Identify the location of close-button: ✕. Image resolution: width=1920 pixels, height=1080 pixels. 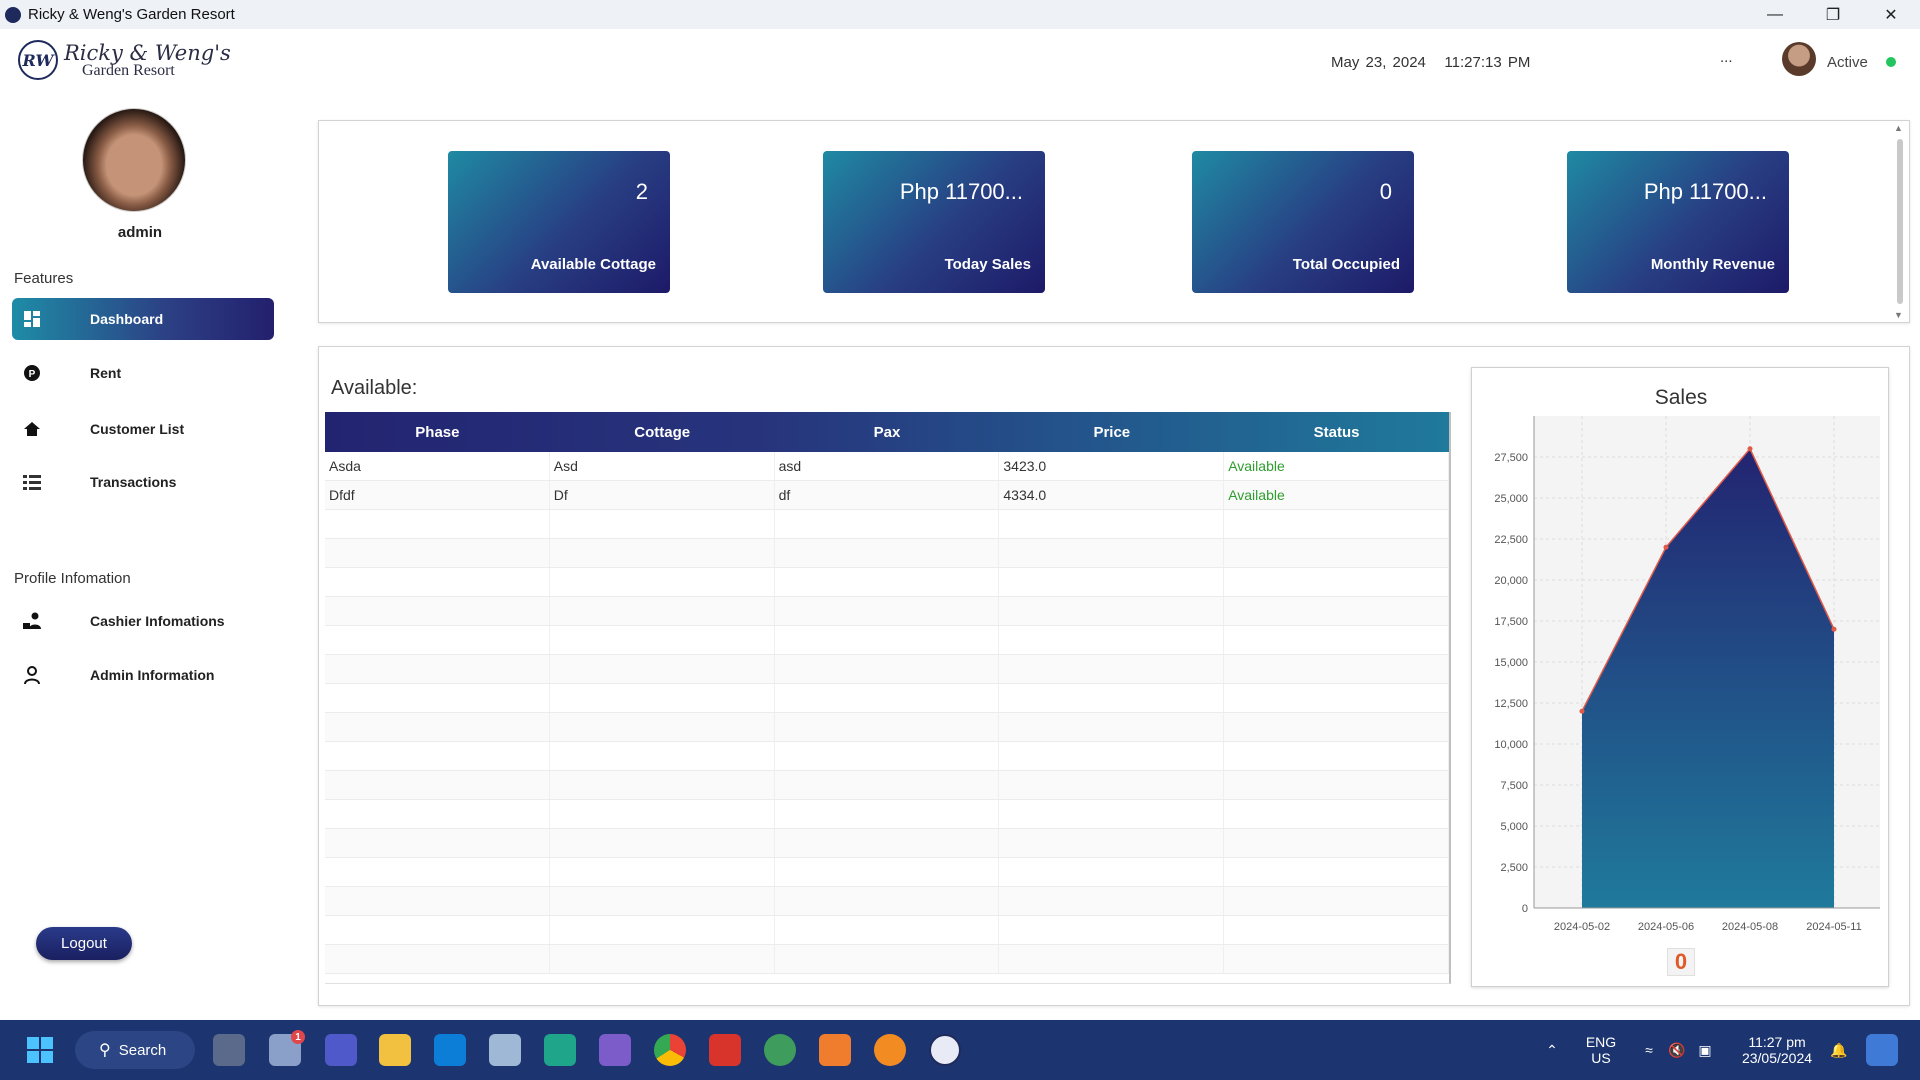
(1891, 14).